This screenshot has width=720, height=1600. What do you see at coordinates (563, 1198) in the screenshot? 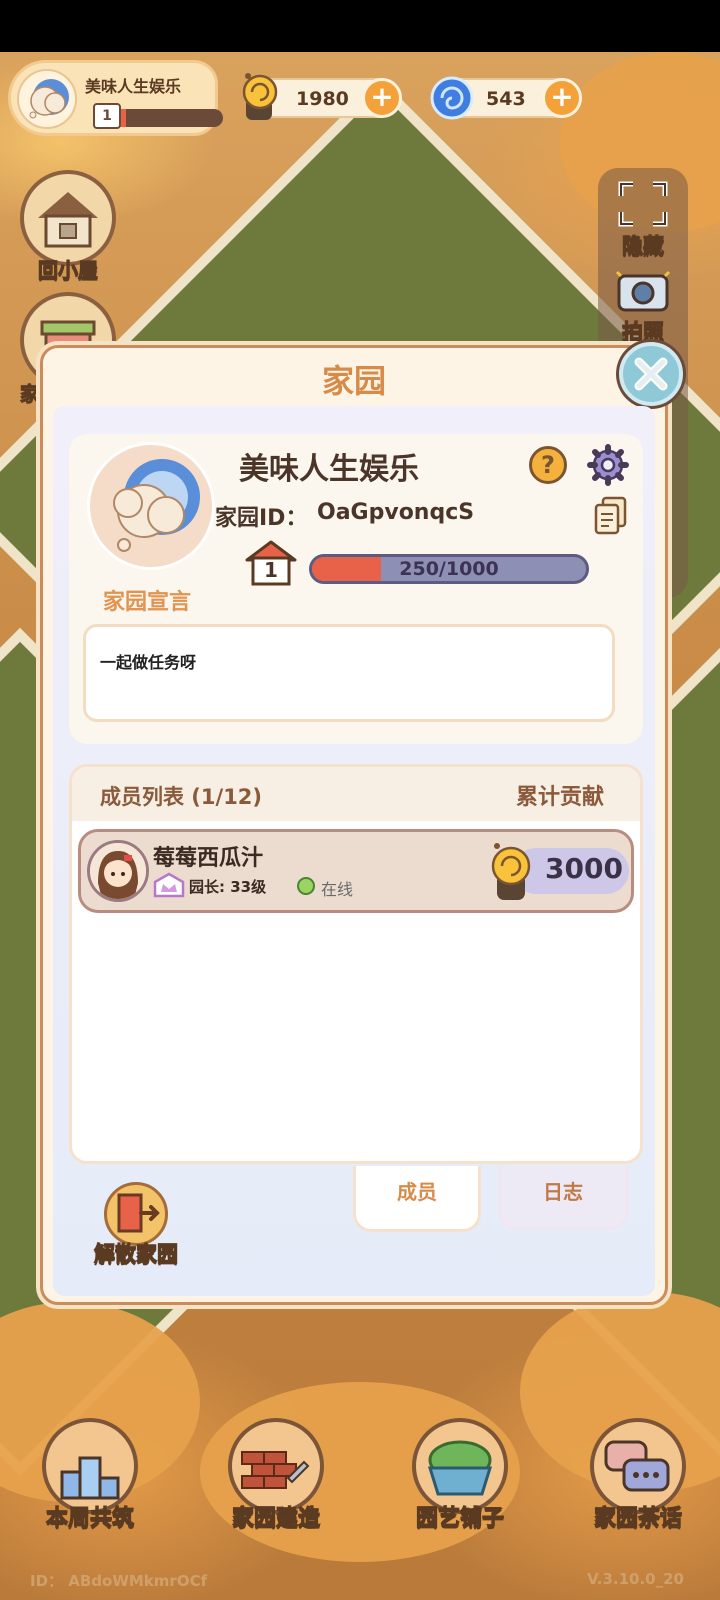
I see `tab-log: 日志` at bounding box center [563, 1198].